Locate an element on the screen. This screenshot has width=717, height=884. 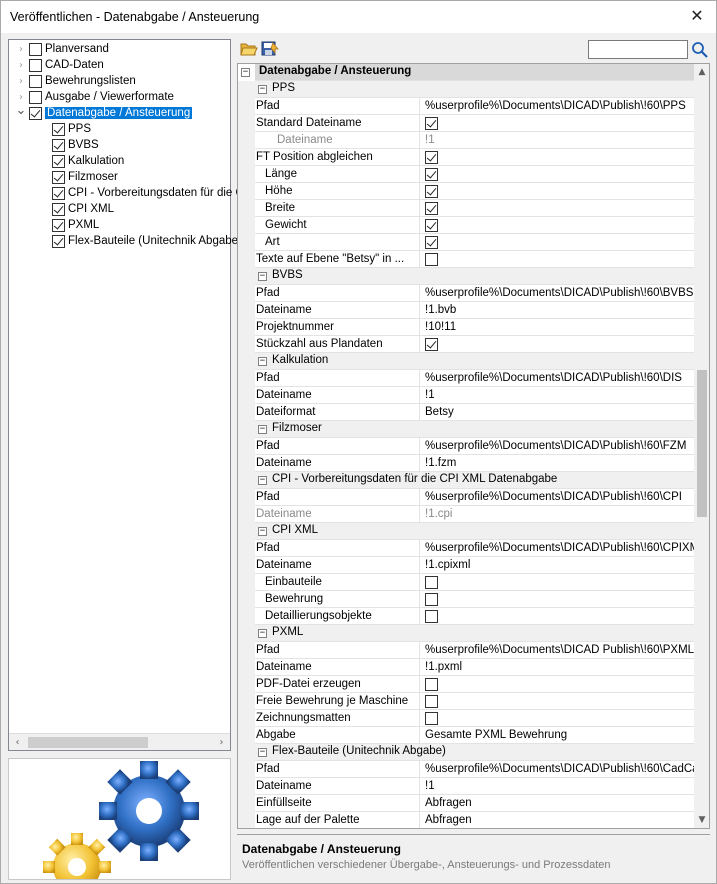
tree-item-label: Planversand is located at coordinates (77, 49).